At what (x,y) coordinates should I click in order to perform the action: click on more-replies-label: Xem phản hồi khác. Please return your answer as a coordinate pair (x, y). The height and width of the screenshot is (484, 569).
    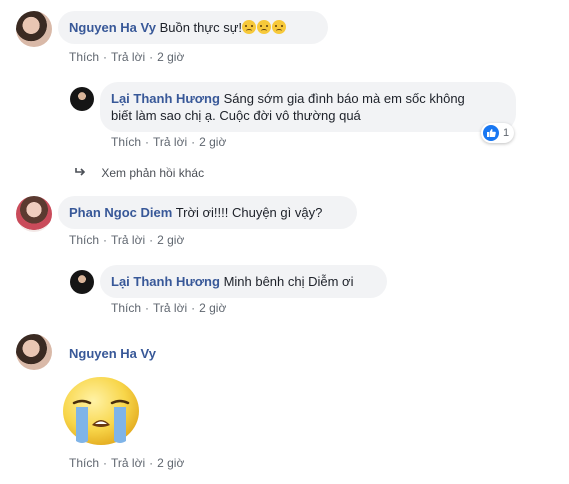
    Looking at the image, I should click on (153, 173).